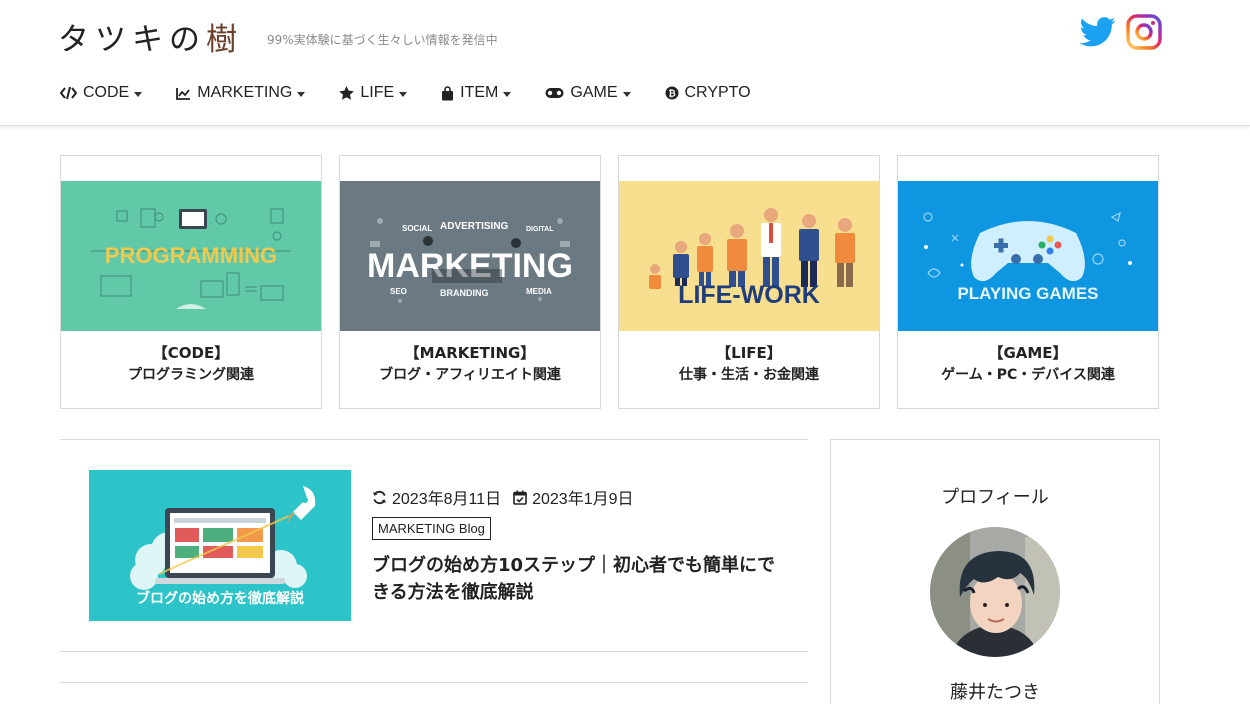  I want to click on category-title: 【LIFE】, so click(749, 353).